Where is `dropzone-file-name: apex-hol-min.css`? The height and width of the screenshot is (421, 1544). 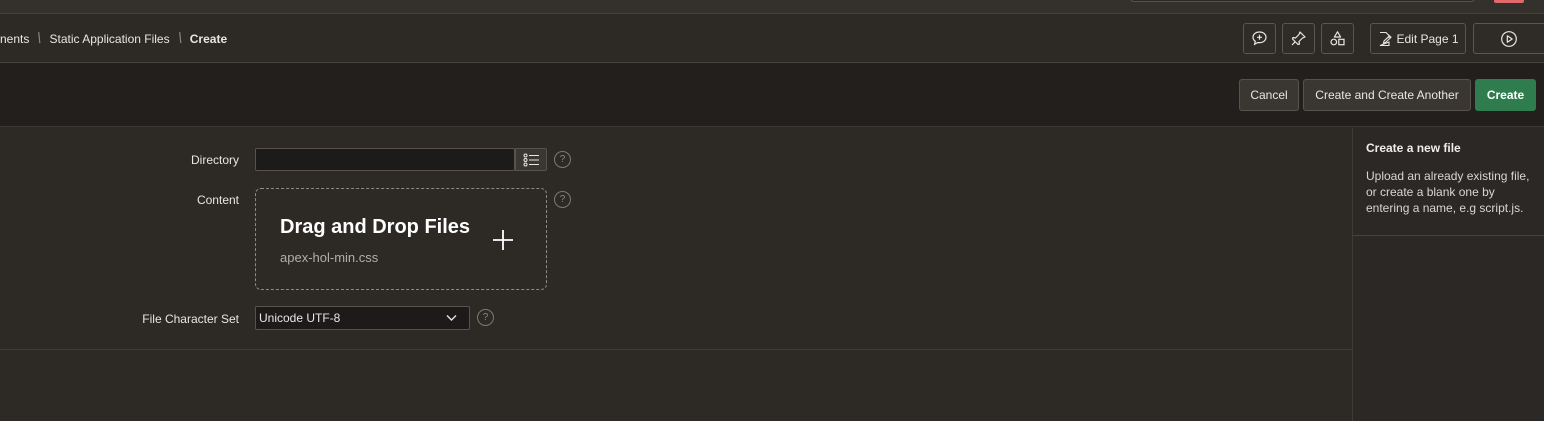
dropzone-file-name: apex-hol-min.css is located at coordinates (329, 257).